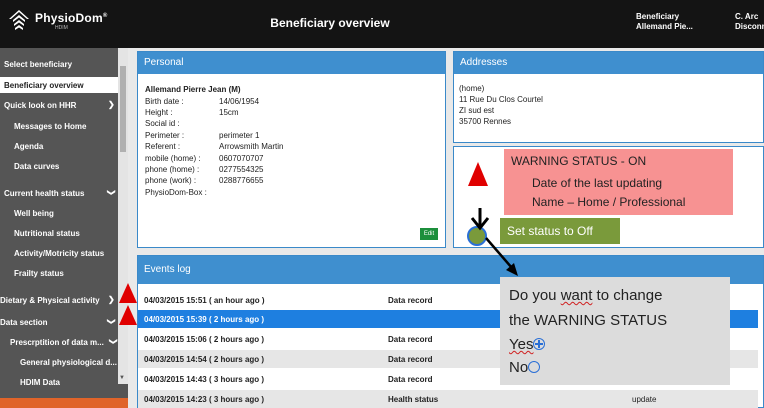  What do you see at coordinates (609, 202) in the screenshot?
I see `warning-updated-by: Name – Home / Professional` at bounding box center [609, 202].